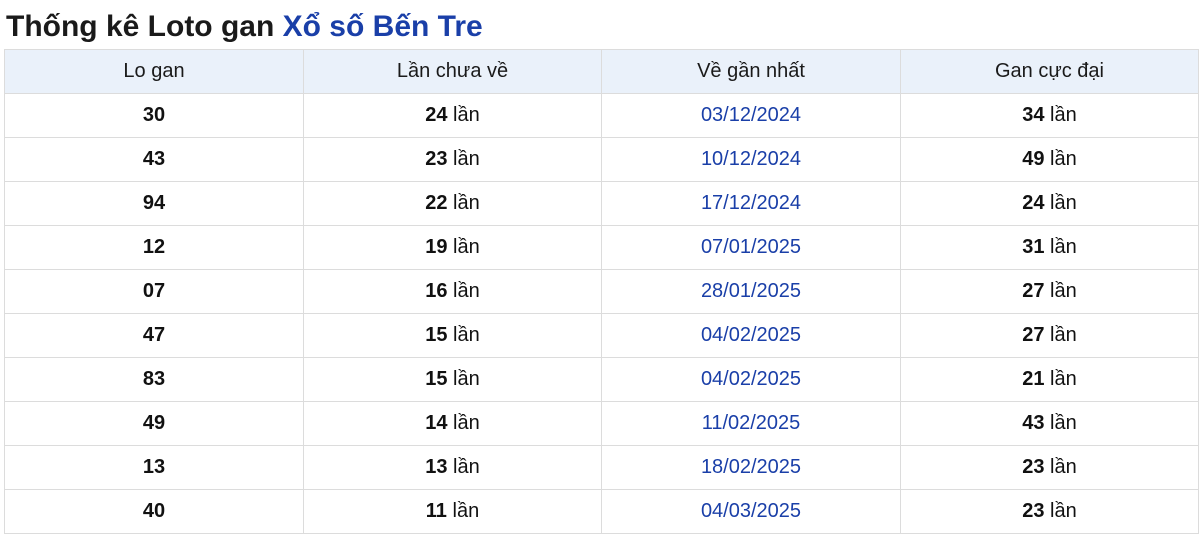 Image resolution: width=1200 pixels, height=538 pixels. What do you see at coordinates (1049, 71) in the screenshot?
I see `column-header-gan-cuc-dai: Gan cực đại` at bounding box center [1049, 71].